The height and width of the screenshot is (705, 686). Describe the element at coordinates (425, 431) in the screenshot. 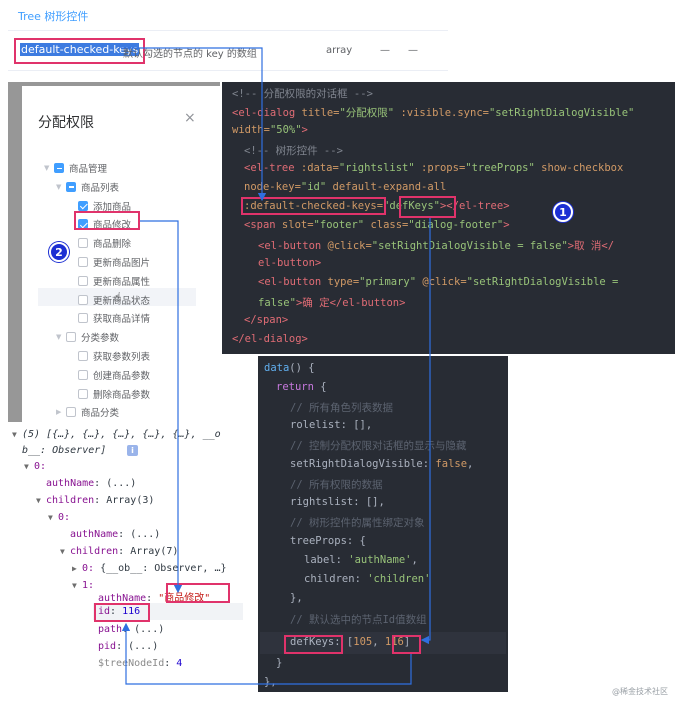

I see `arrow-defkeys-to-data` at that location.